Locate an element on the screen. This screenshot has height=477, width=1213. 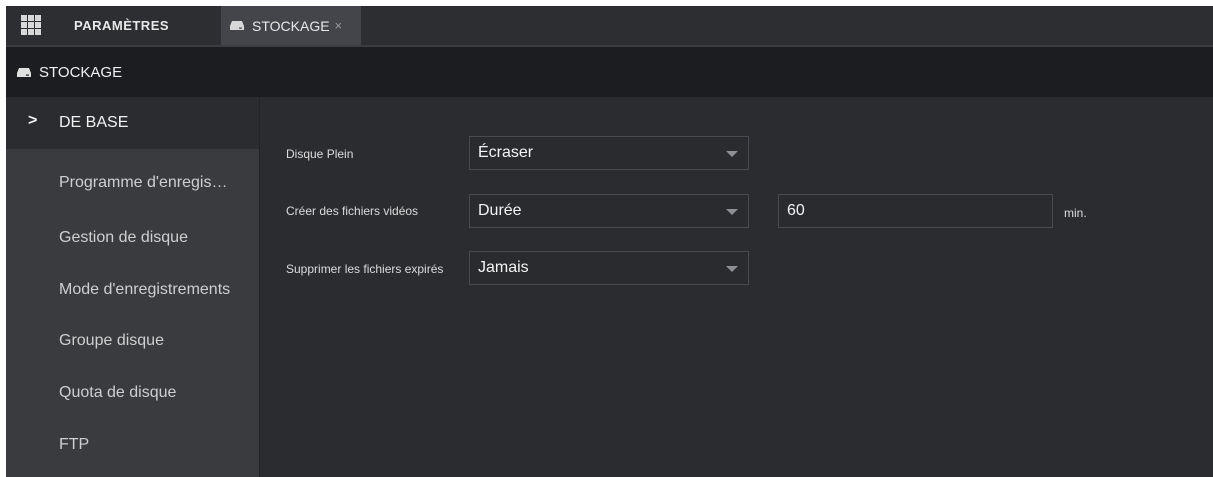
disk-full-label: Disque Plein is located at coordinates (320, 154).